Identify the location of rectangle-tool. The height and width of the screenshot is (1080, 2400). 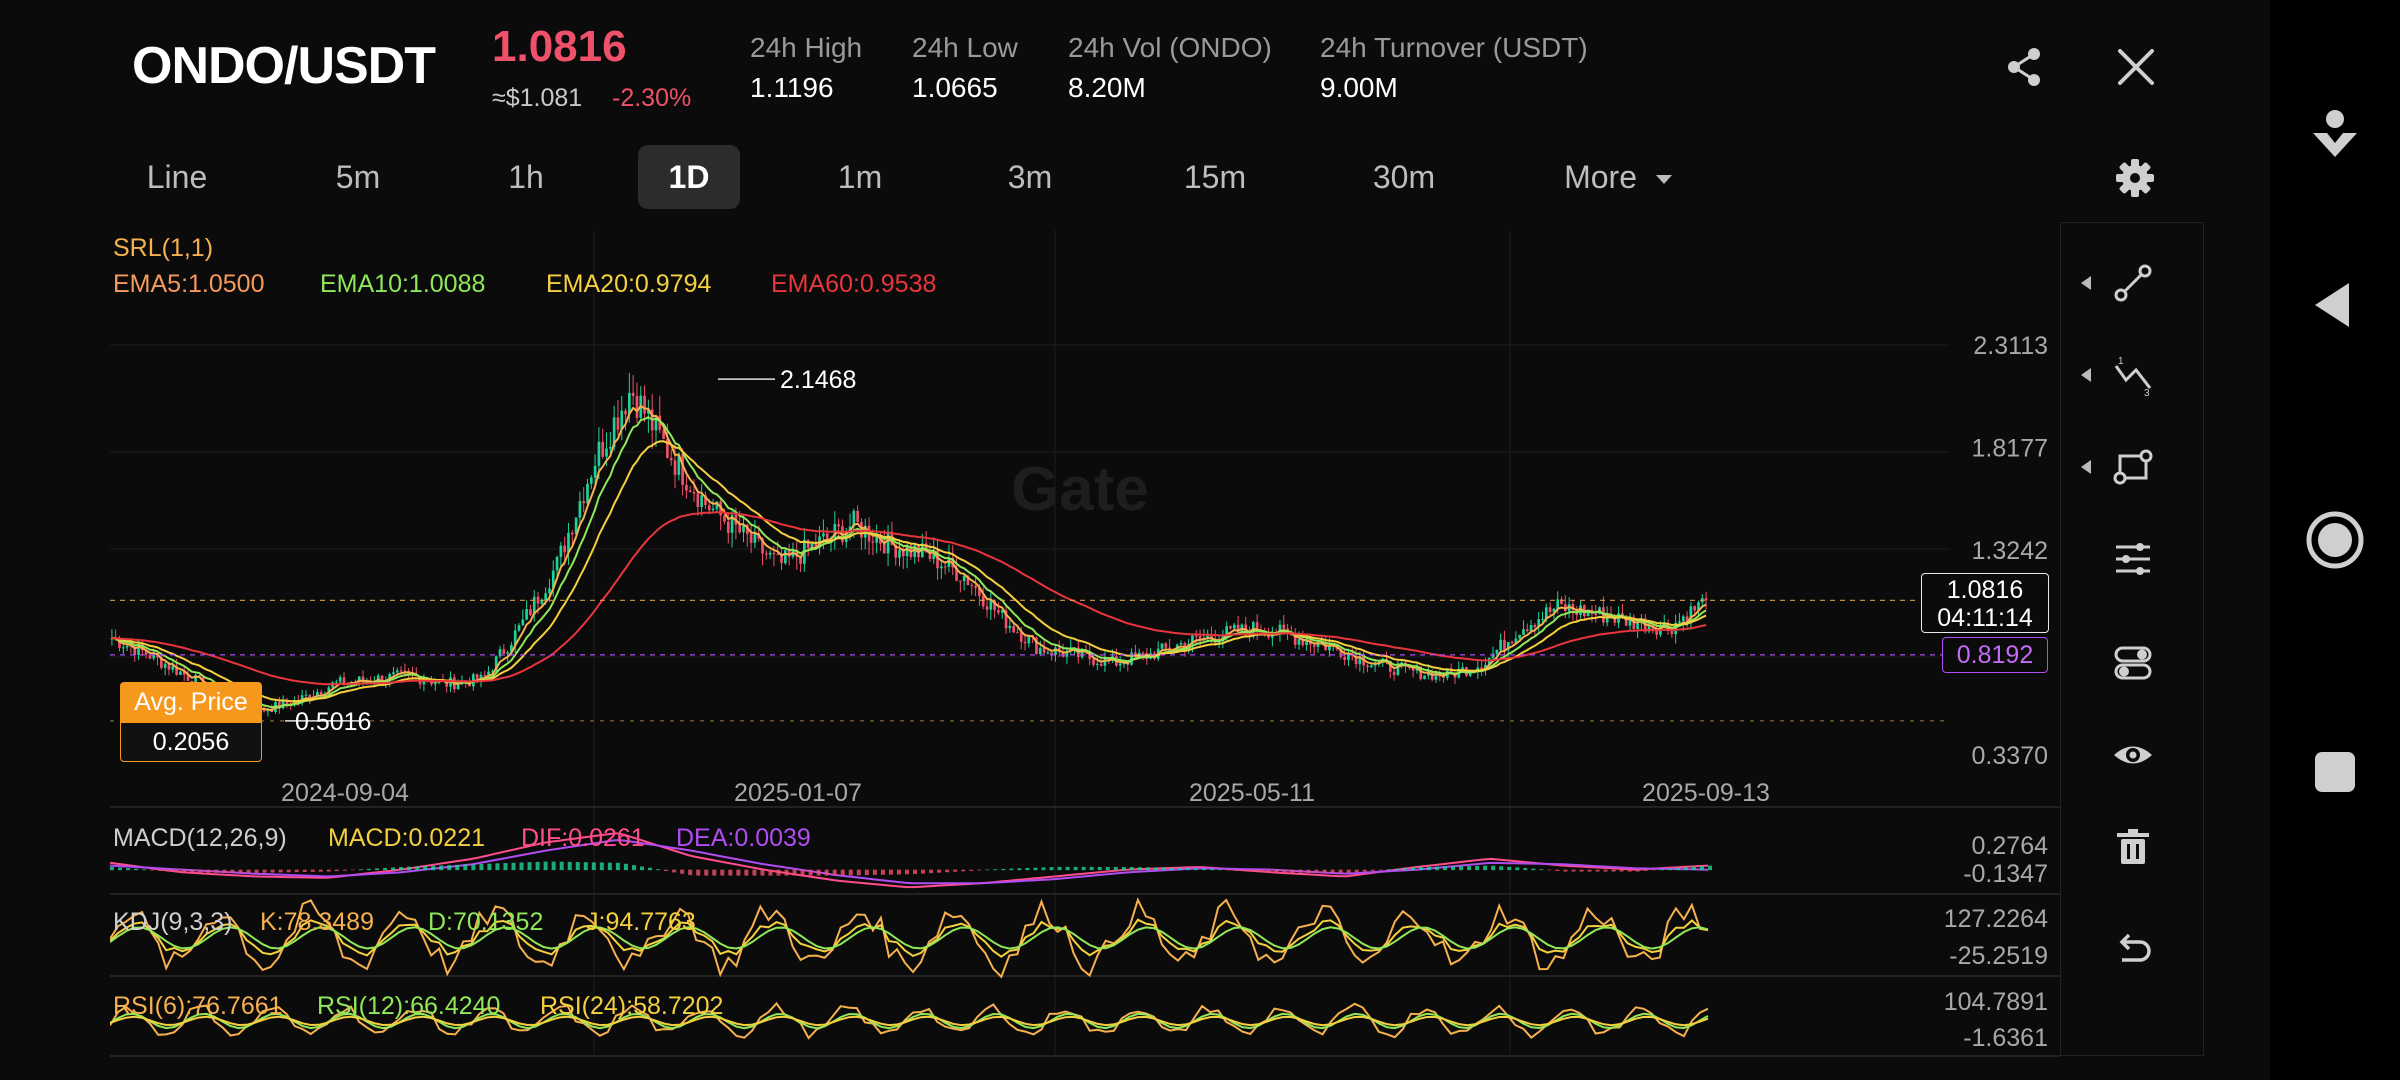
(2133, 467).